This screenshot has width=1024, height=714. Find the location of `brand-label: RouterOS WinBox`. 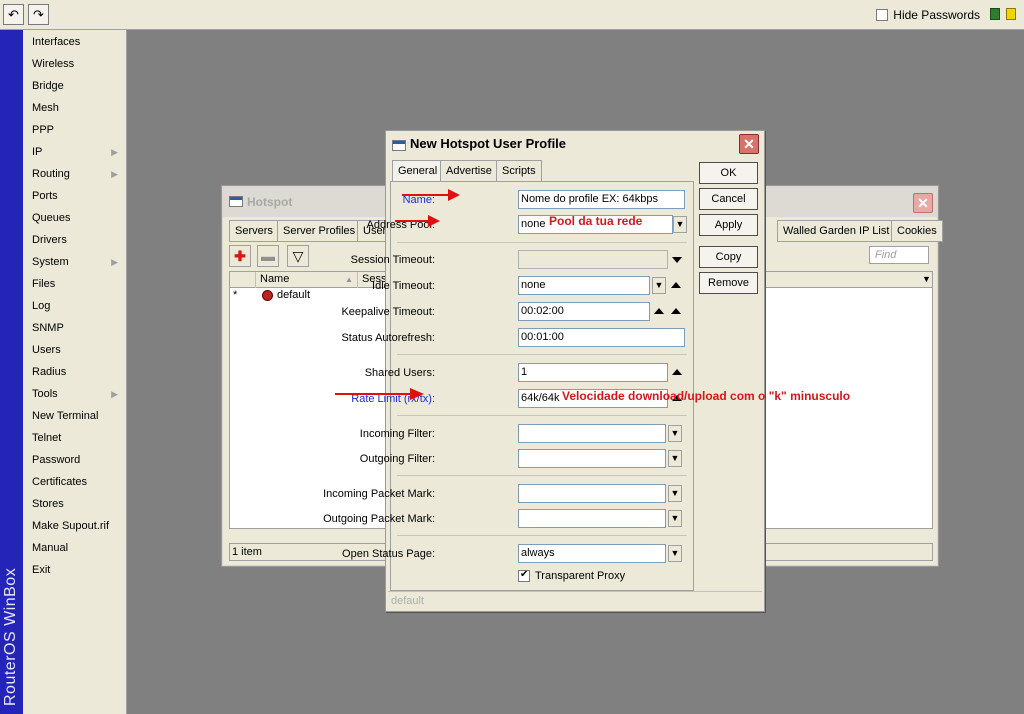

brand-label: RouterOS WinBox is located at coordinates (10, 636).